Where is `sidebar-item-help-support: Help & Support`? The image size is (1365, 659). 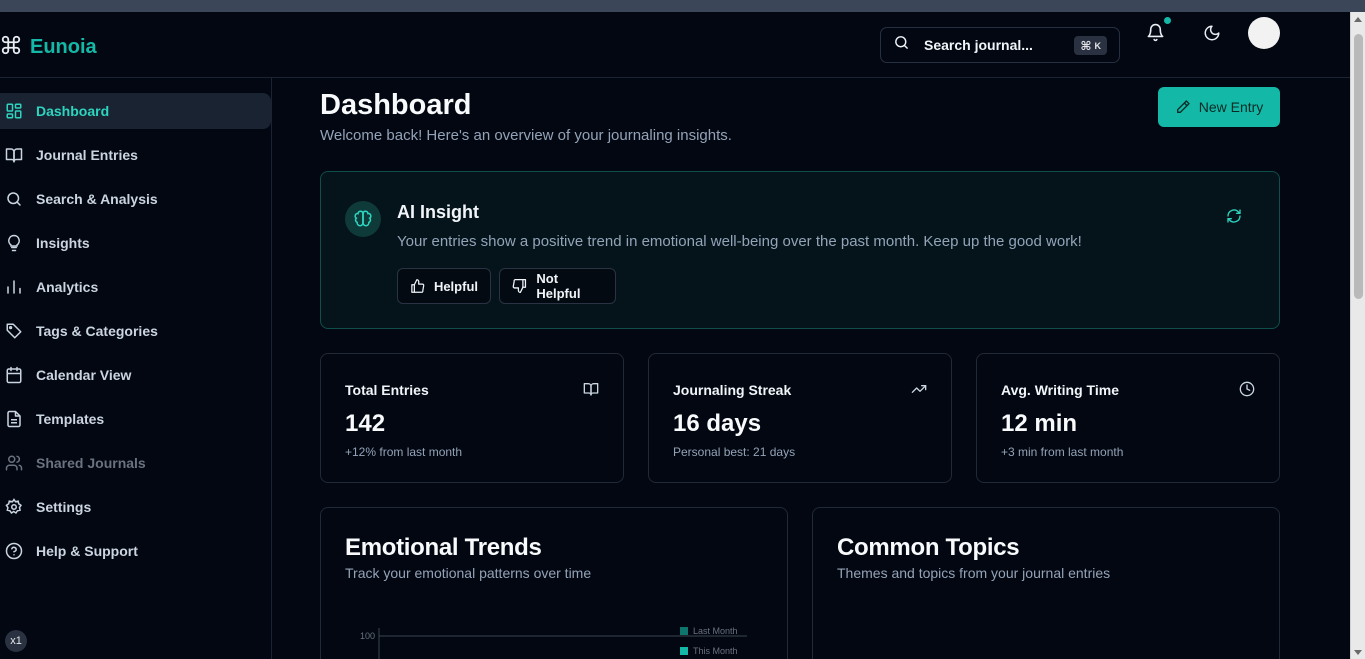
sidebar-item-help-support: Help & Support is located at coordinates (135, 551).